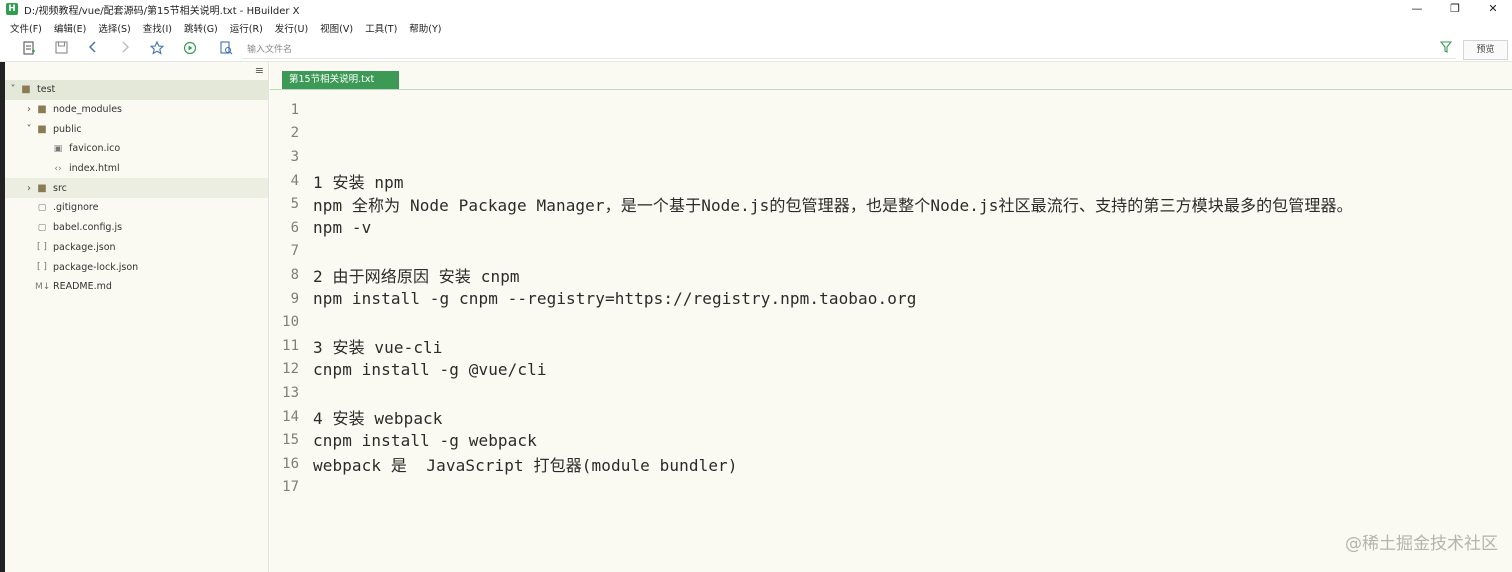  Describe the element at coordinates (425, 28) in the screenshot. I see `menu-help: 帮助(Y)` at that location.